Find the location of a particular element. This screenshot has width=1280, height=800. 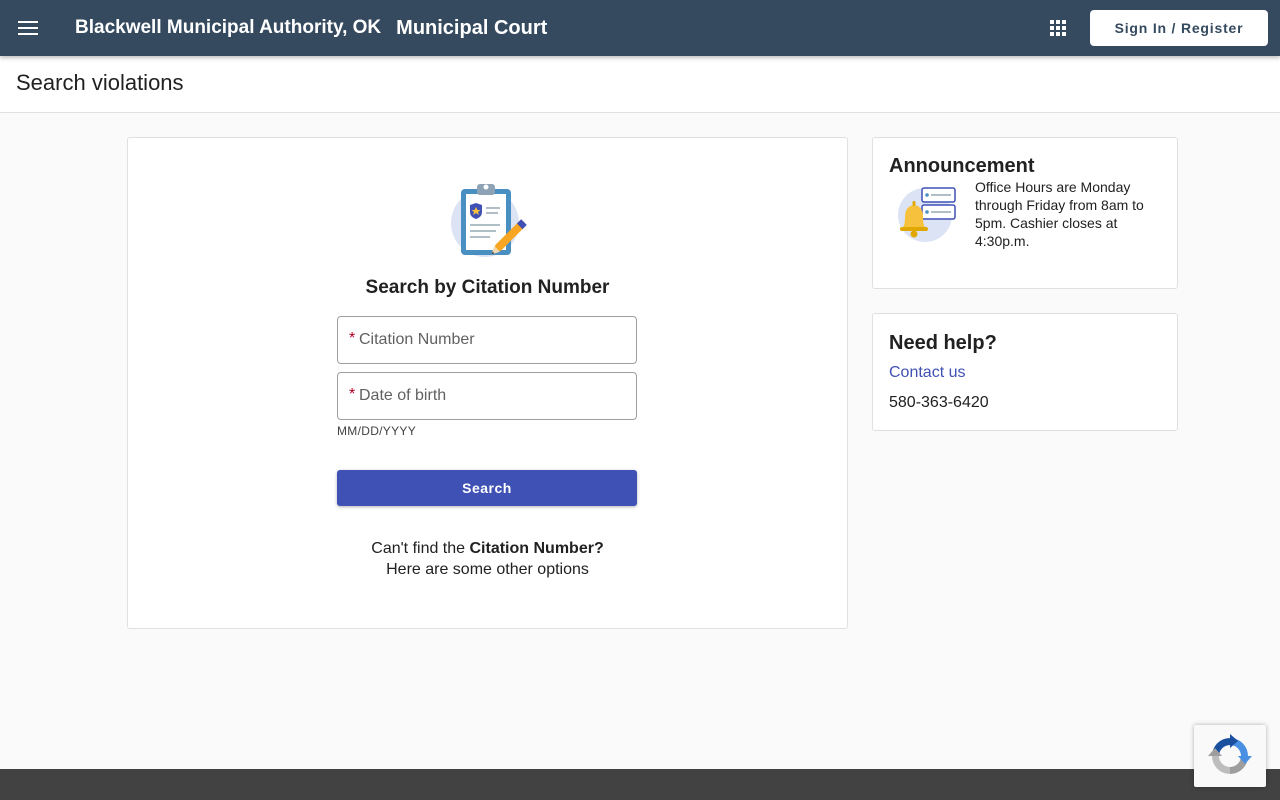

search-button: Search is located at coordinates (487, 488).